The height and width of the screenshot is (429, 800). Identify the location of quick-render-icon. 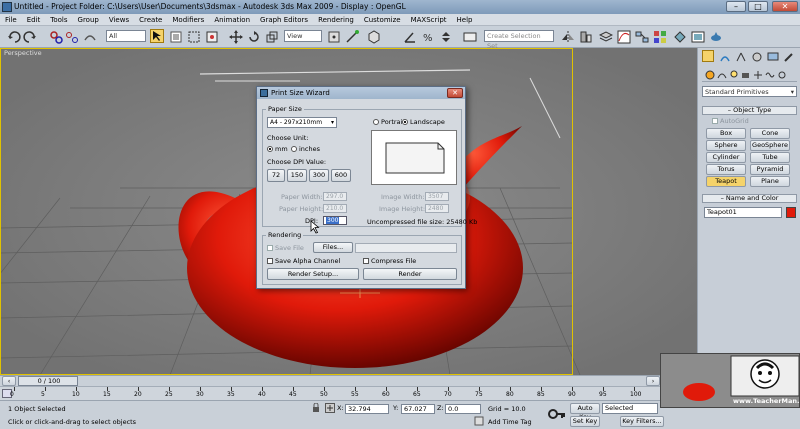
(715, 36).